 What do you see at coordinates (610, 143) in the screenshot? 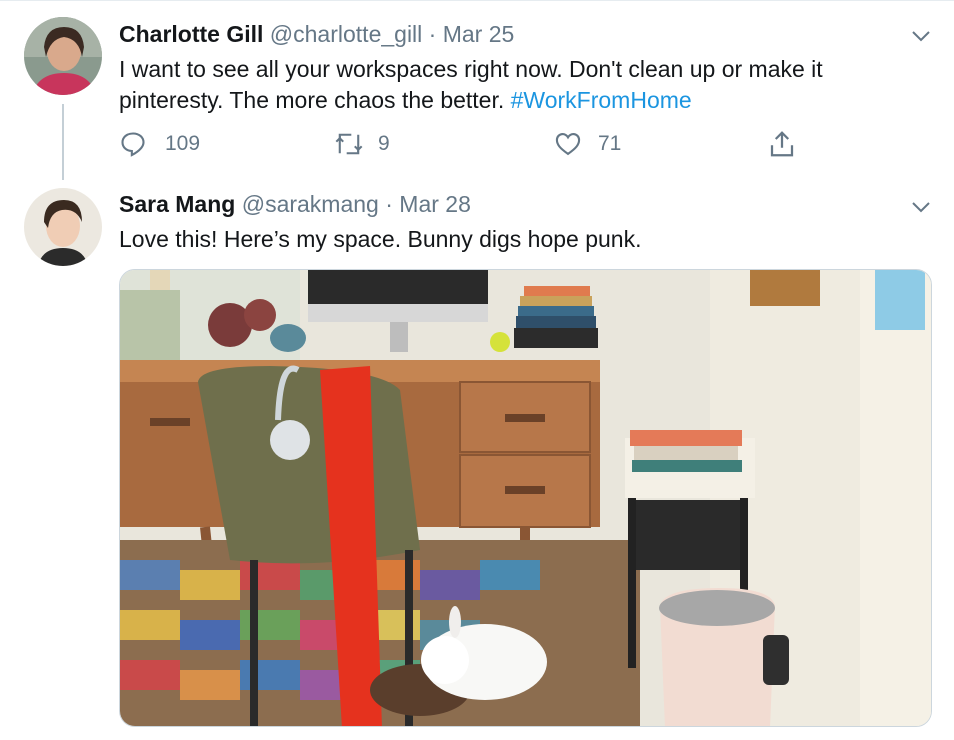
I see `like-count: 71` at bounding box center [610, 143].